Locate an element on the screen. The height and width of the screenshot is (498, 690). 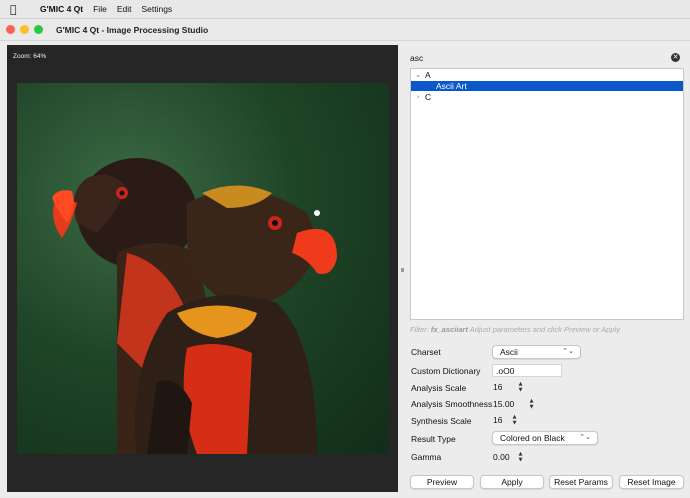
filter-search-bar: ✕ is located at coordinates (547, 58).